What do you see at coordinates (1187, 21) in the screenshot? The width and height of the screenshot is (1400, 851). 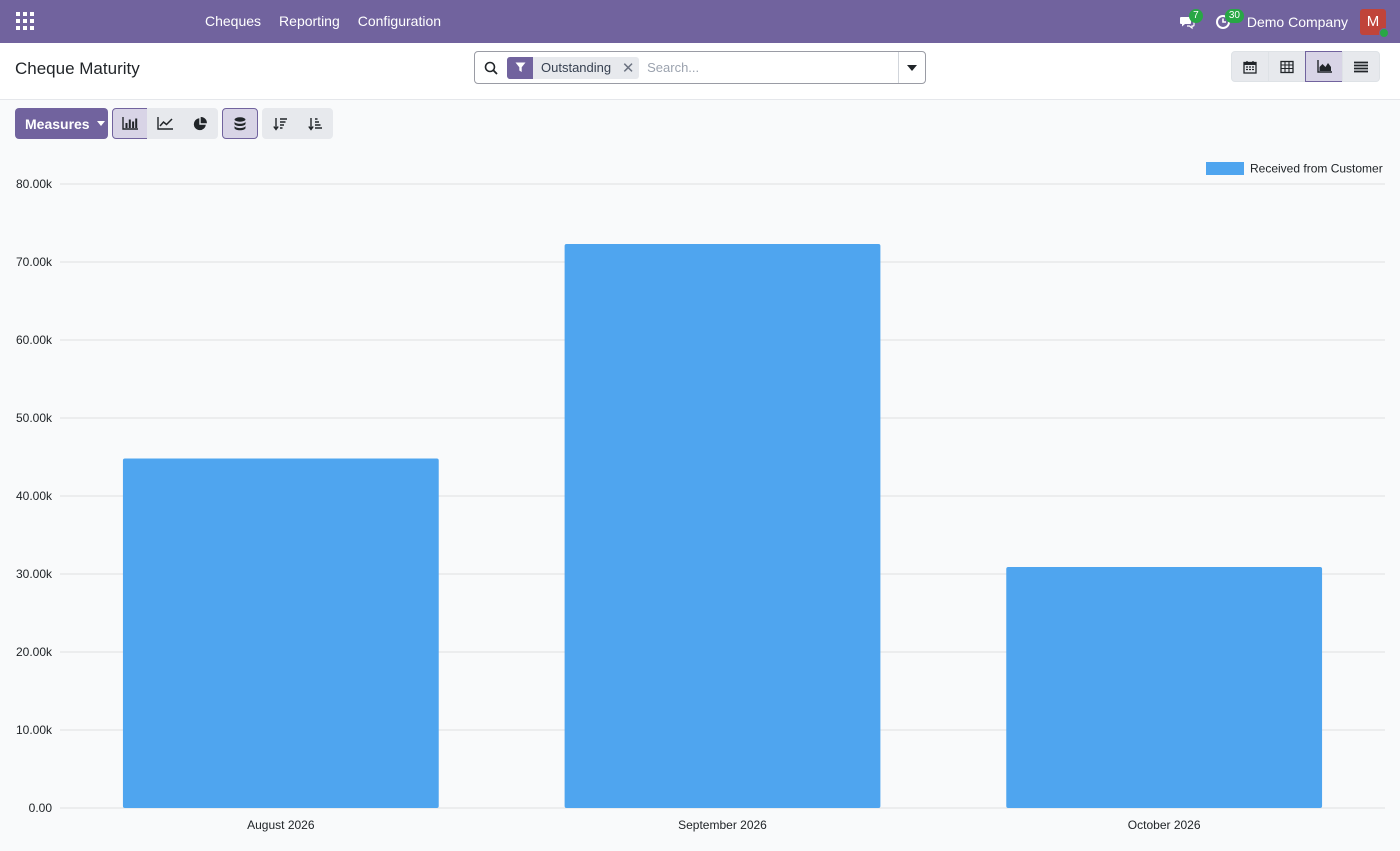 I see `messaging-button: 7` at bounding box center [1187, 21].